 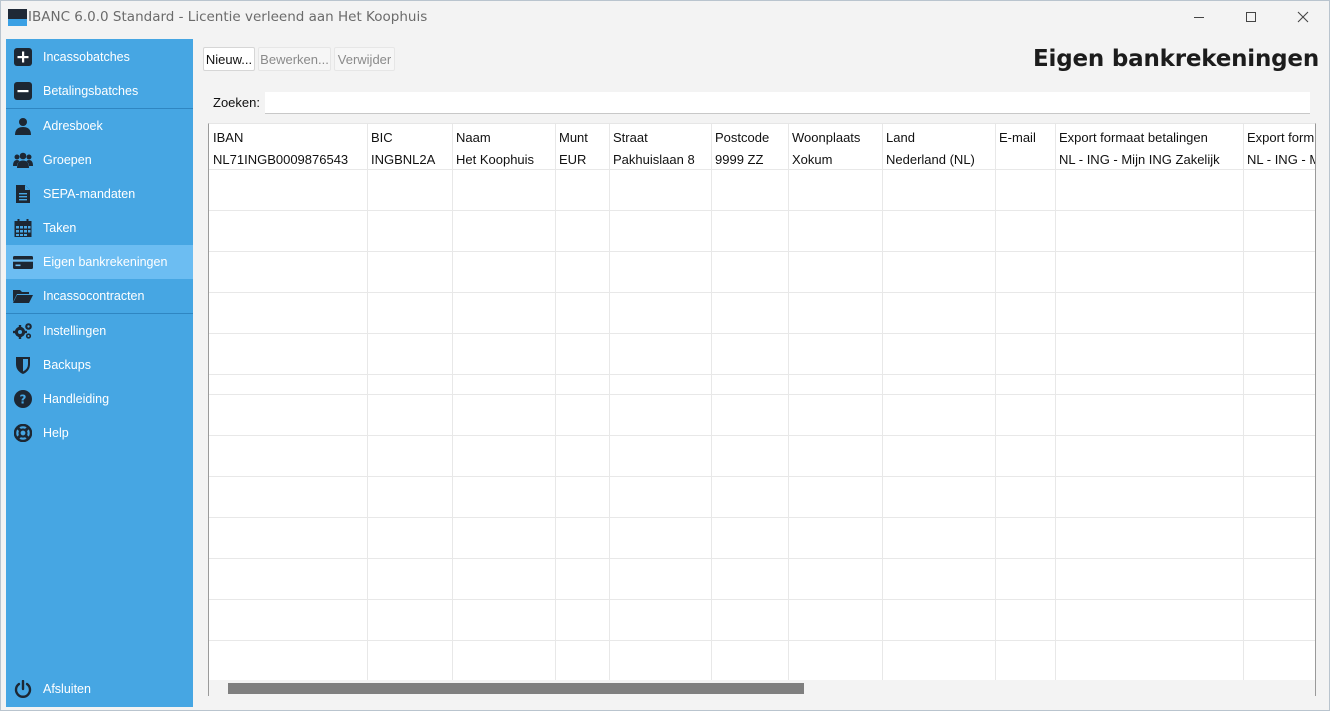 I want to click on table-cell-woonplaats: Xokum, so click(x=836, y=159).